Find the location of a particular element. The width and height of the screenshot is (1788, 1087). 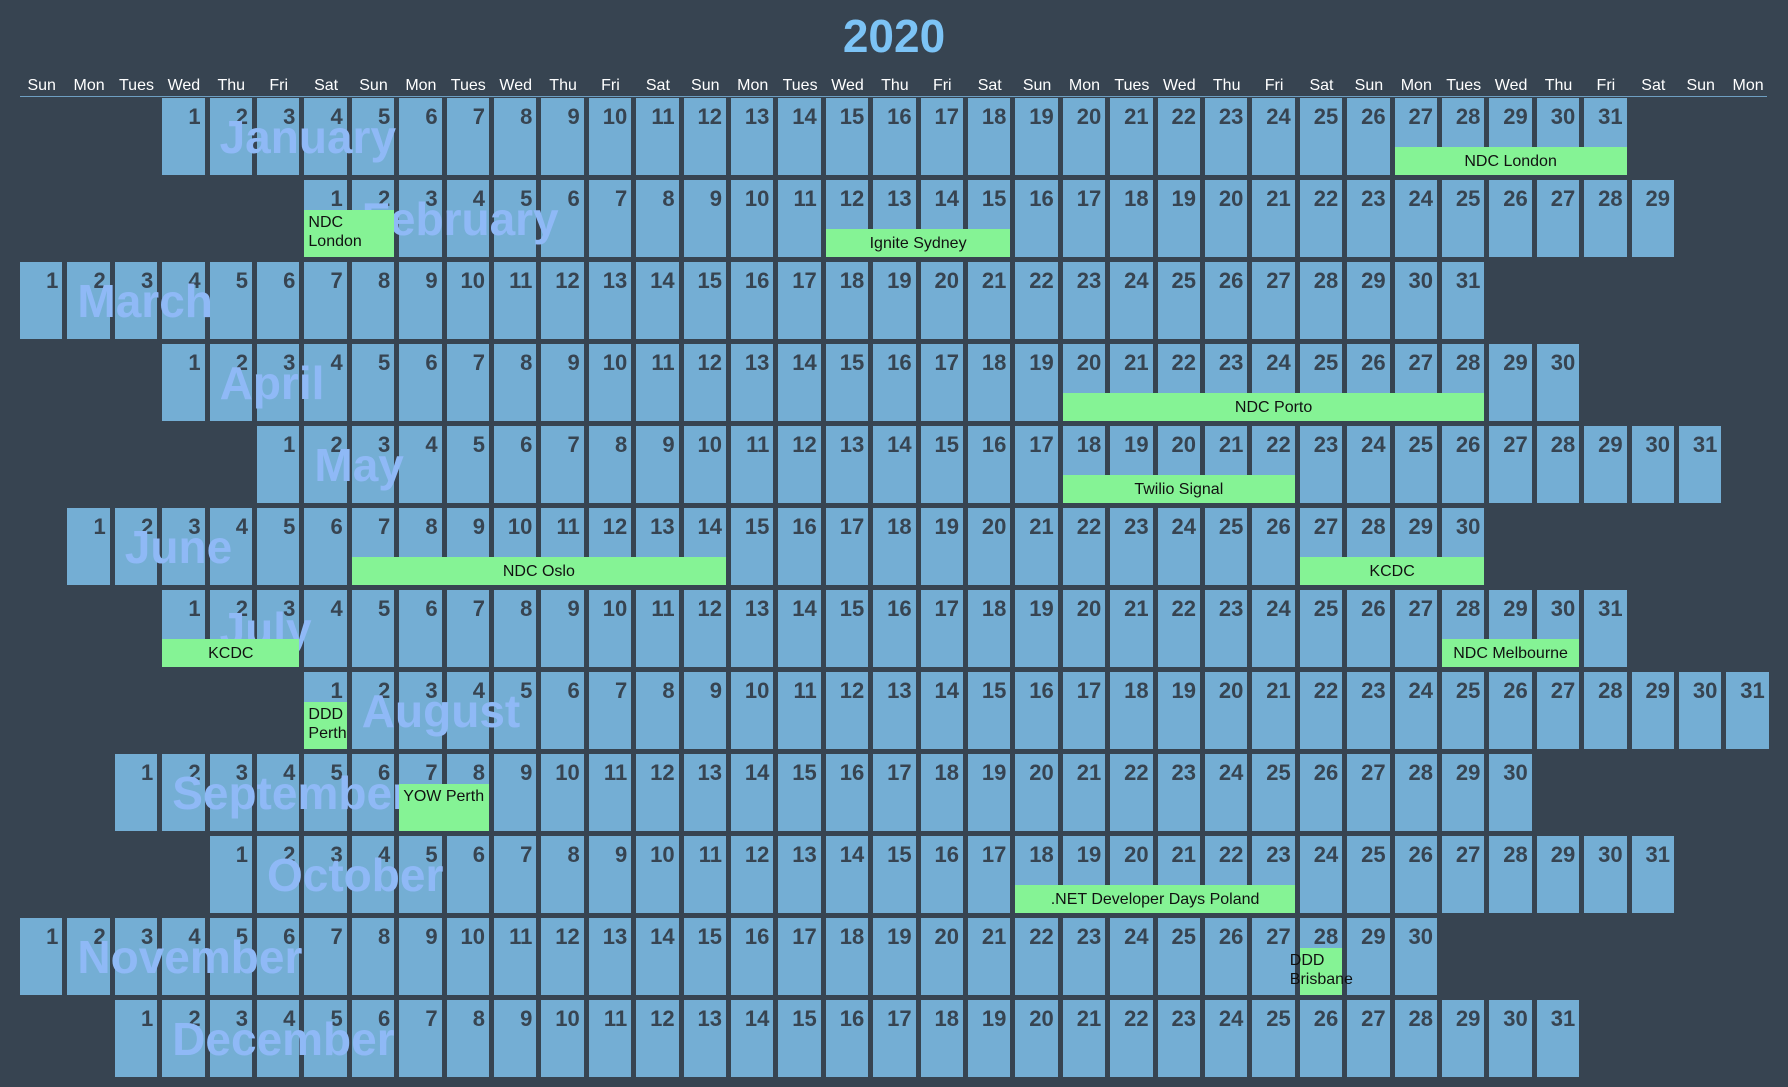

day-cell-november-19: 19 is located at coordinates (894, 956).